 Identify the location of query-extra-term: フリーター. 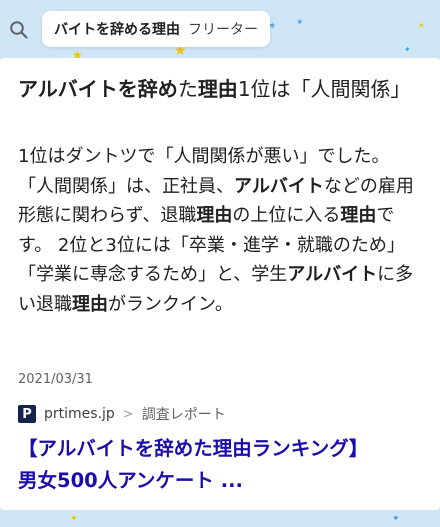
(223, 30).